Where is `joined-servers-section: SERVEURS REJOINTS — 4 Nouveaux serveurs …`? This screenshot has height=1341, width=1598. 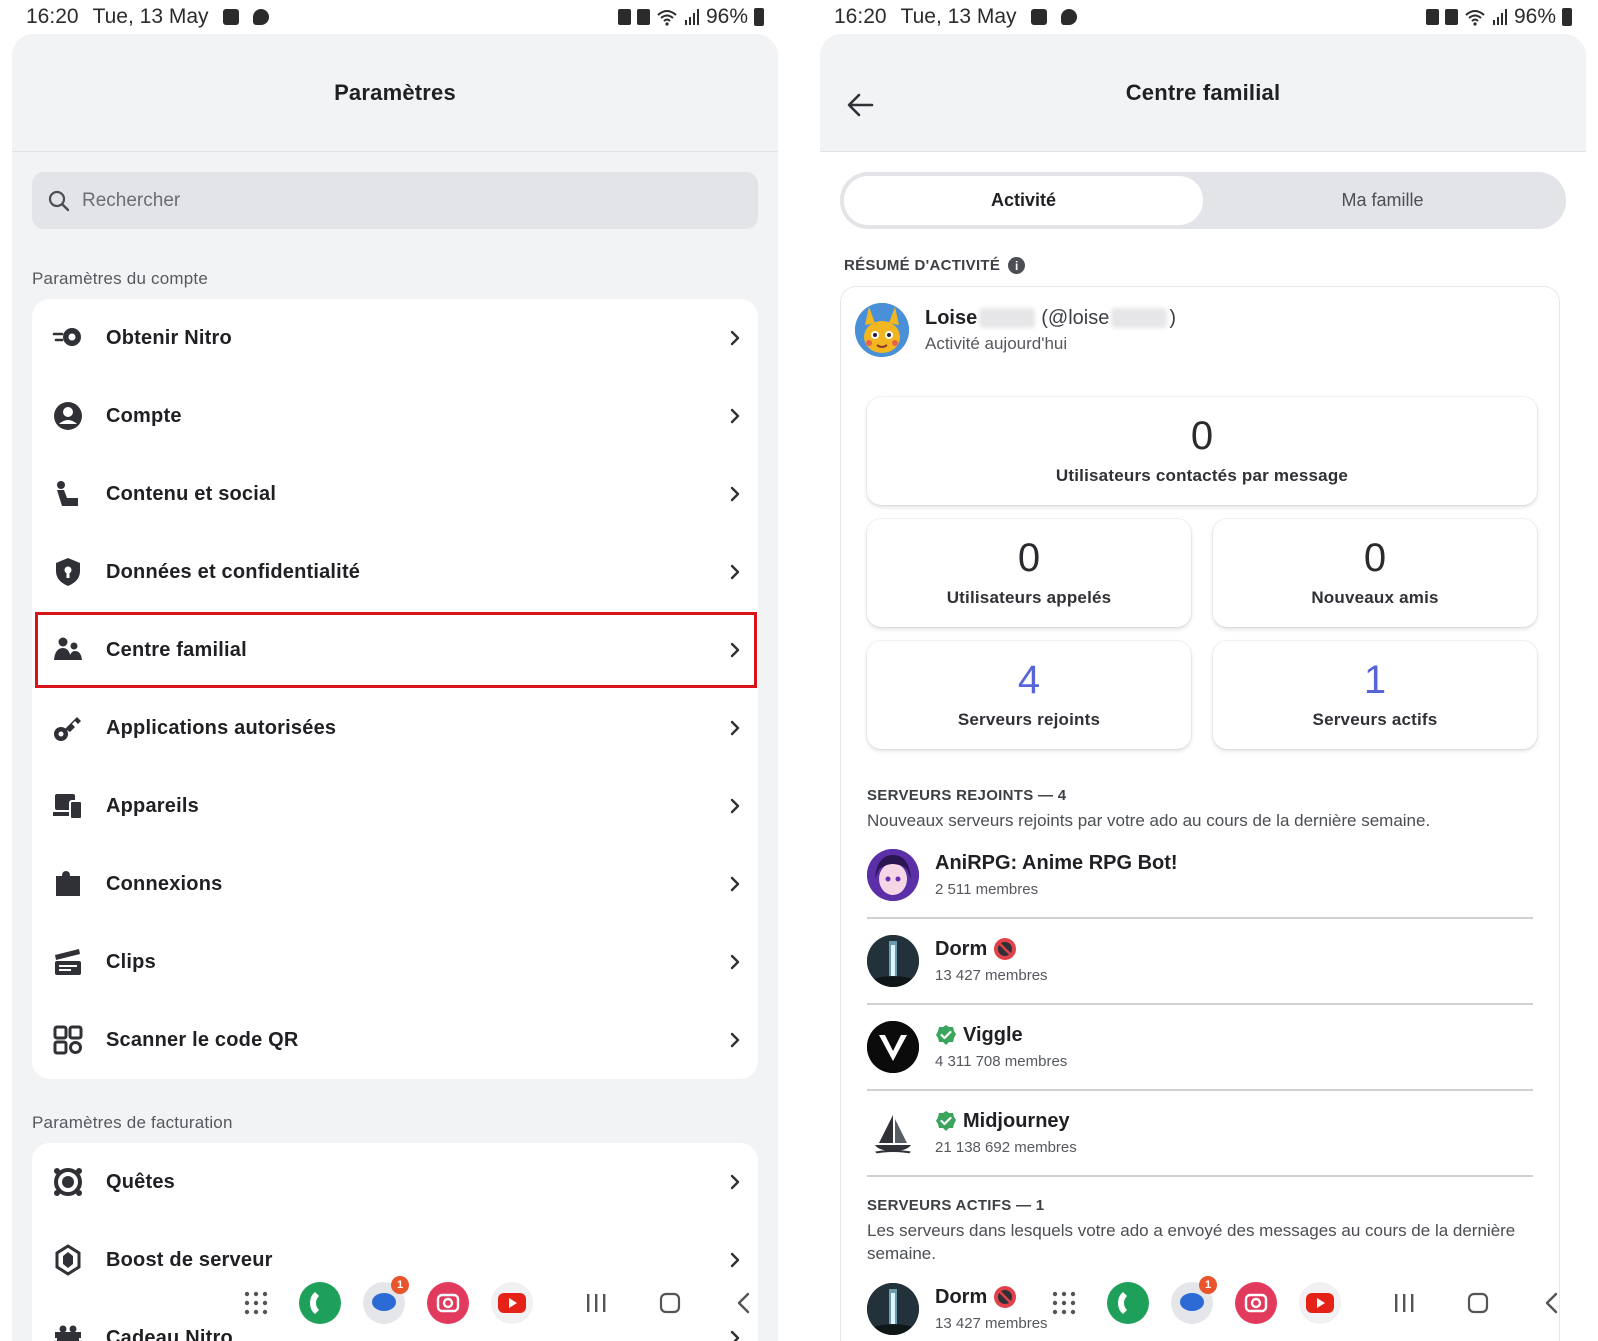
joined-servers-section: SERVEURS REJOINTS — 4 Nouveaux serveurs … is located at coordinates (1200, 982).